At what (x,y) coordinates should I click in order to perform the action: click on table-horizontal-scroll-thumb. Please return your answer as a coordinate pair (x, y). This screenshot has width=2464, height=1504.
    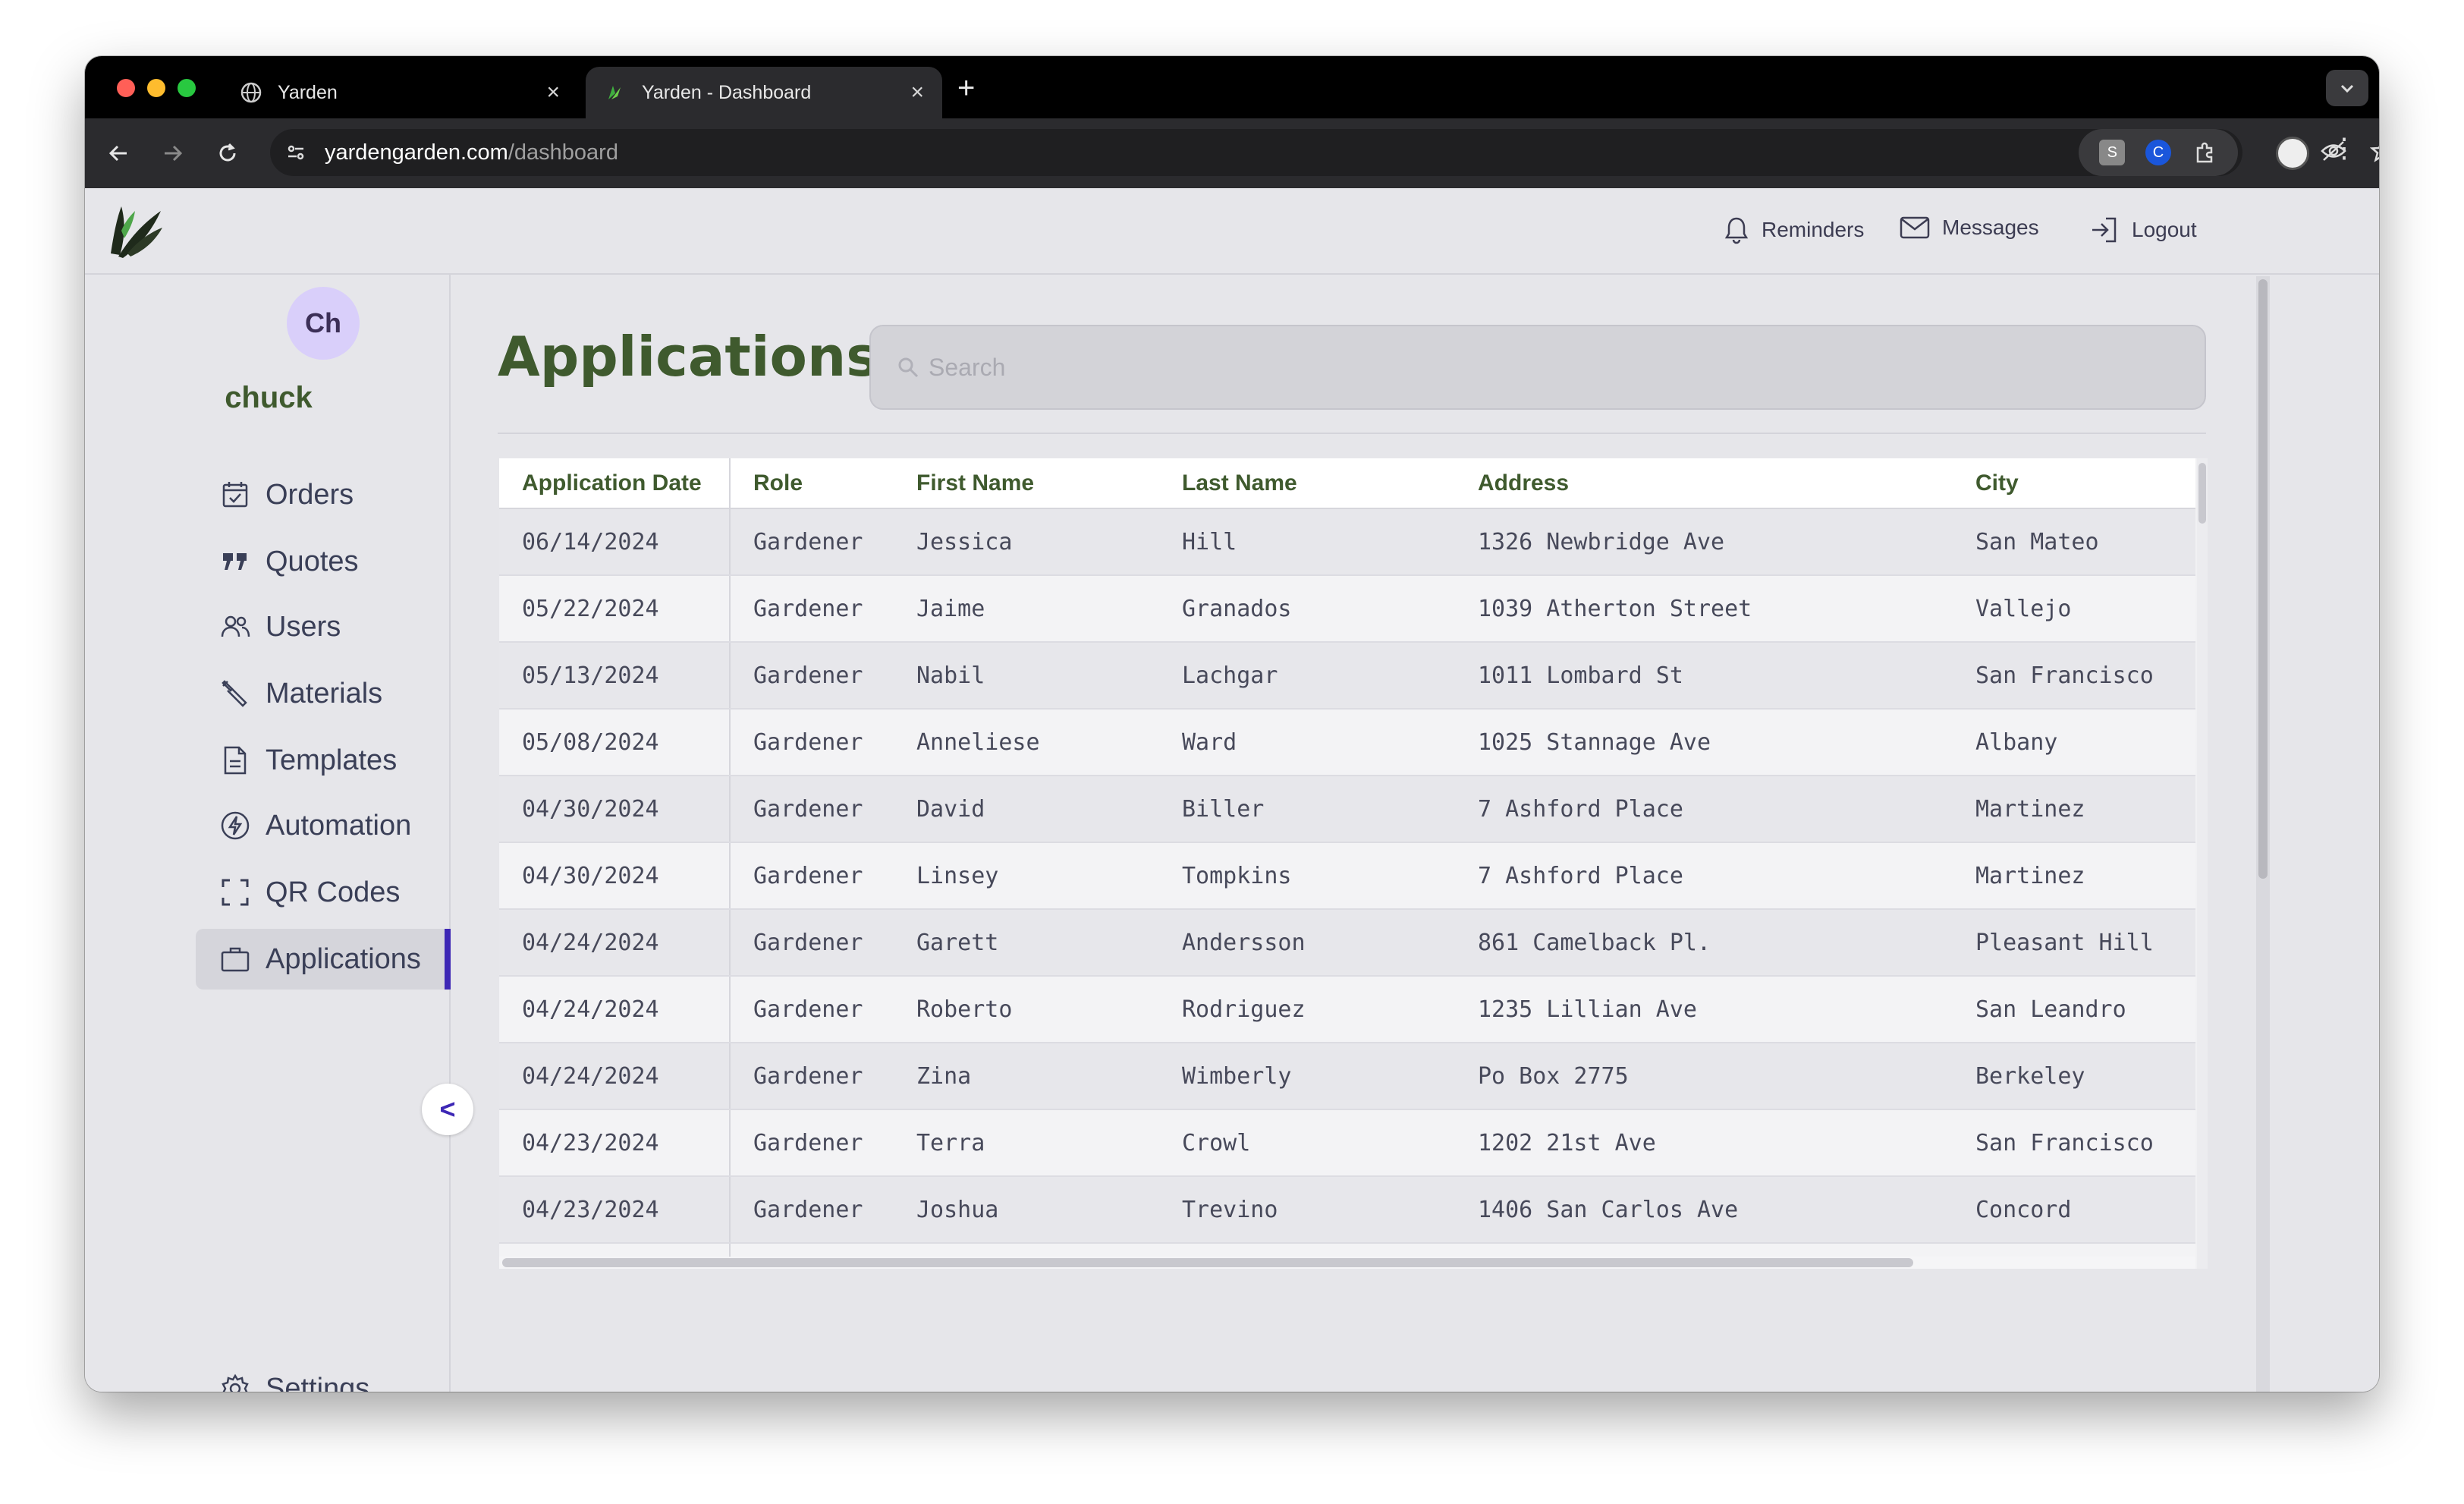
    Looking at the image, I should click on (1207, 1262).